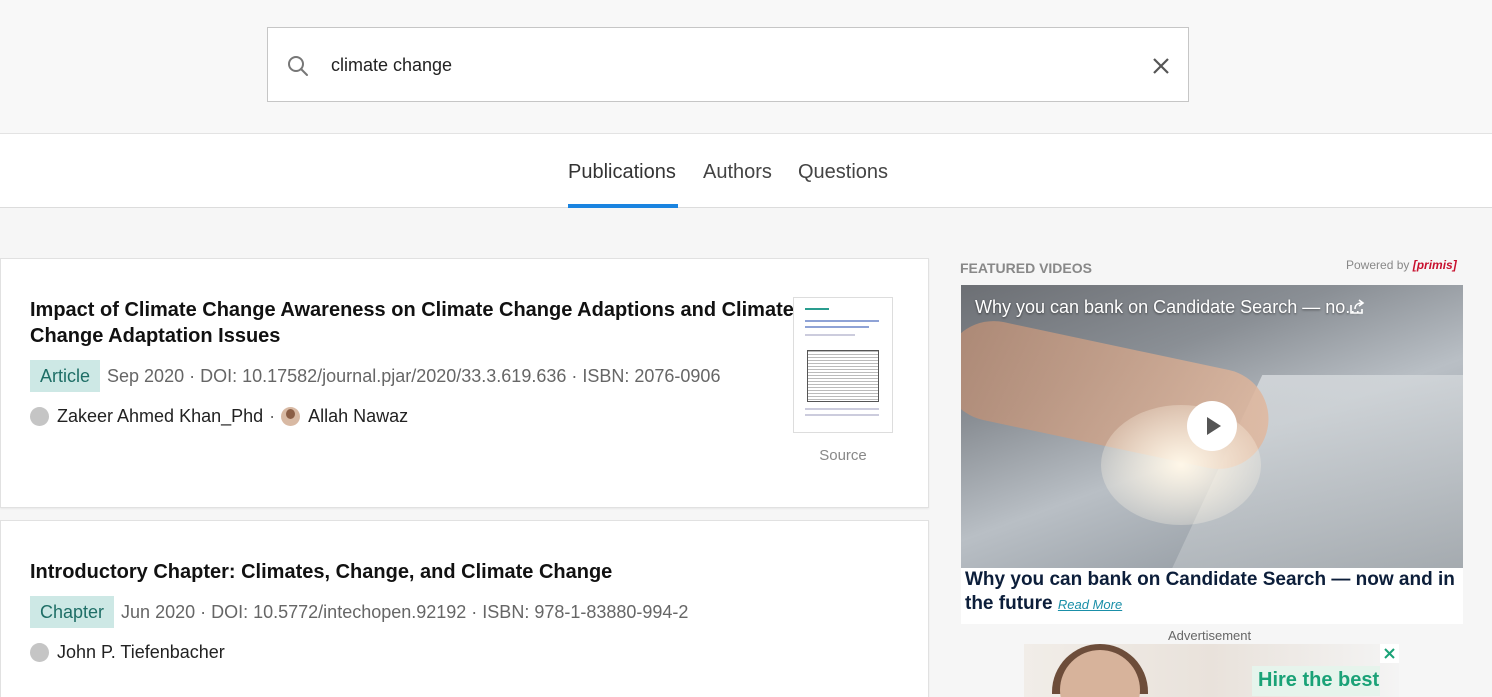 The width and height of the screenshot is (1492, 697). I want to click on active-tab-indicator, so click(623, 206).